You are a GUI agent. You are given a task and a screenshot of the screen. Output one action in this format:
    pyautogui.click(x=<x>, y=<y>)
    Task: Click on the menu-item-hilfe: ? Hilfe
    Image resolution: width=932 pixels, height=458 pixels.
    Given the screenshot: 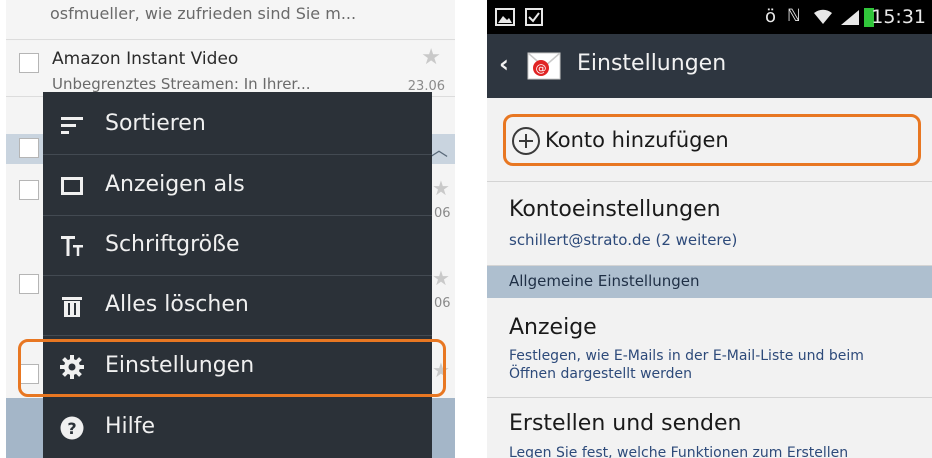 What is the action you would take?
    pyautogui.click(x=237, y=428)
    